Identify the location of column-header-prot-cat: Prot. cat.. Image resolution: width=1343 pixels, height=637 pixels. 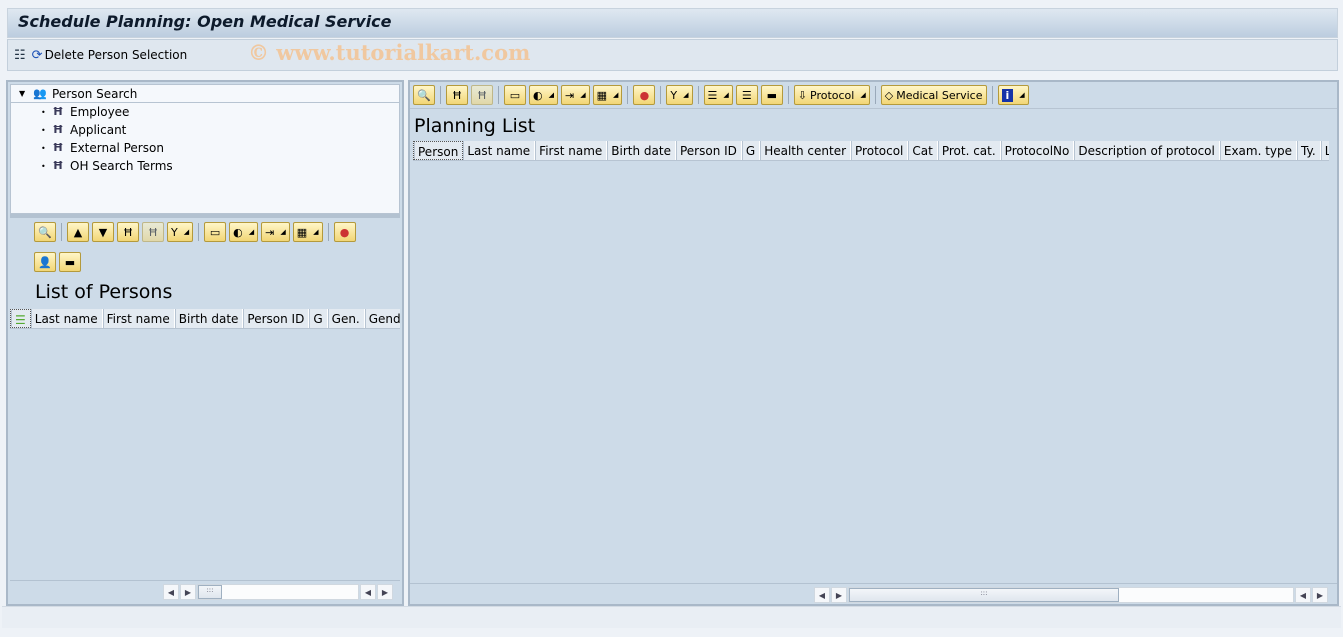
(969, 150).